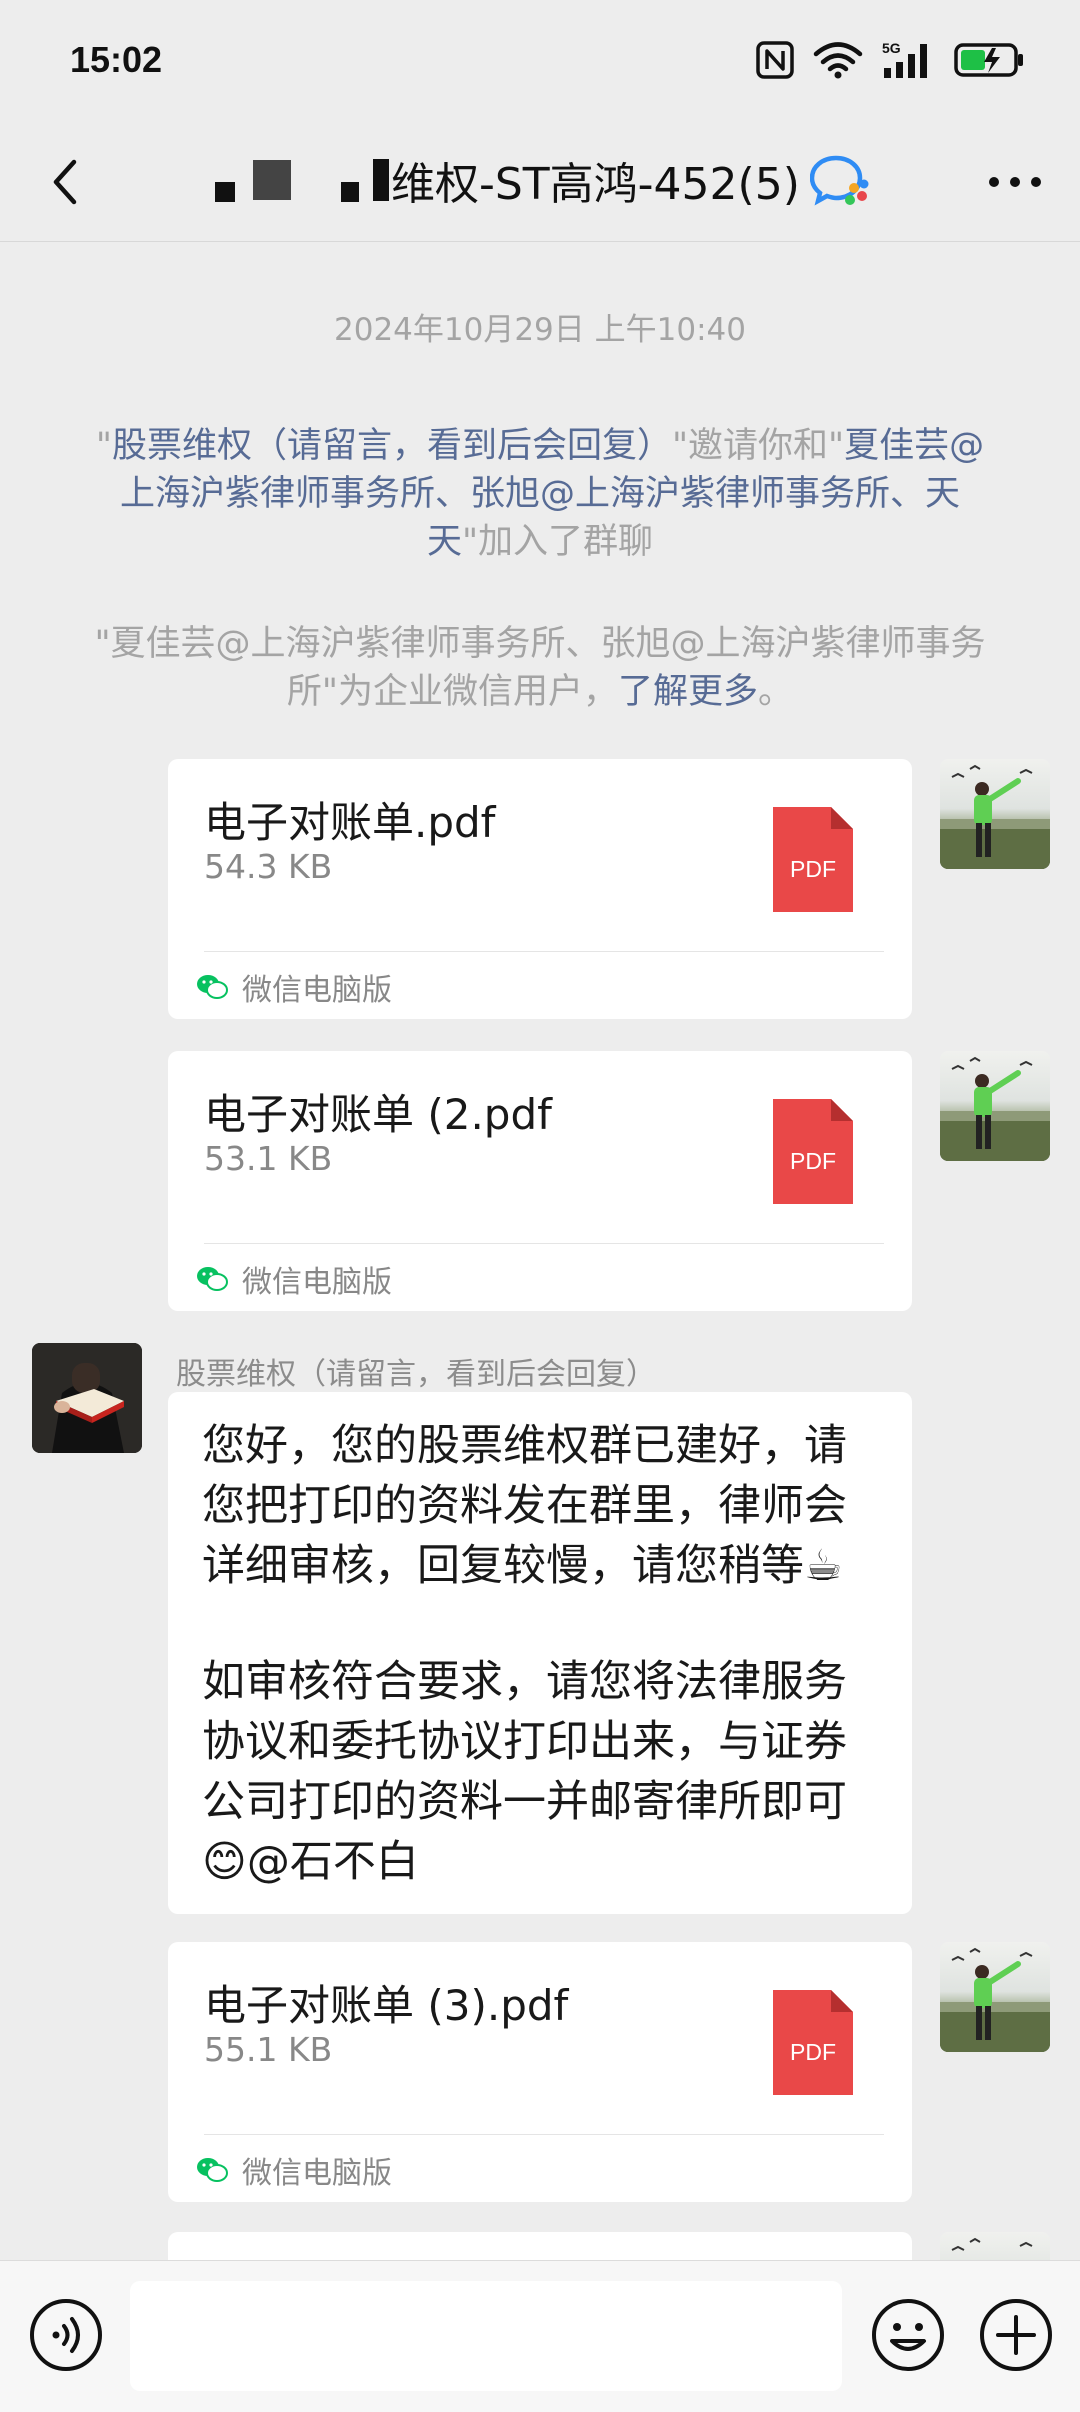 The width and height of the screenshot is (1080, 2412). What do you see at coordinates (988, 60) in the screenshot?
I see `battery-icon` at bounding box center [988, 60].